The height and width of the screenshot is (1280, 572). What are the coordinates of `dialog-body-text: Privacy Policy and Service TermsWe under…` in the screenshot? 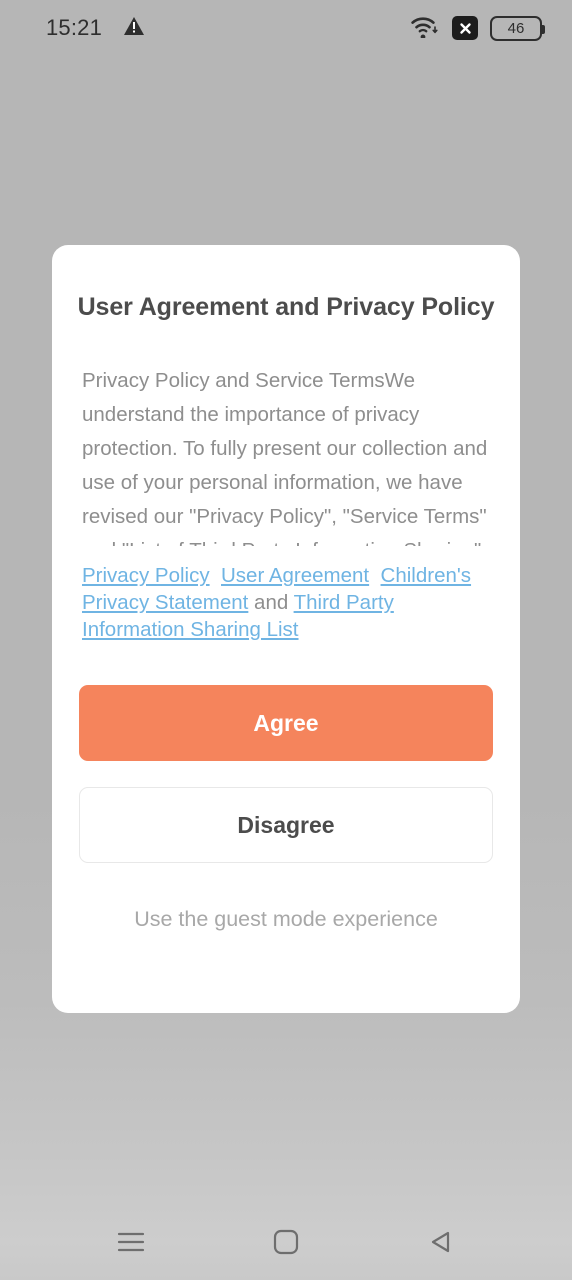 It's located at (285, 457).